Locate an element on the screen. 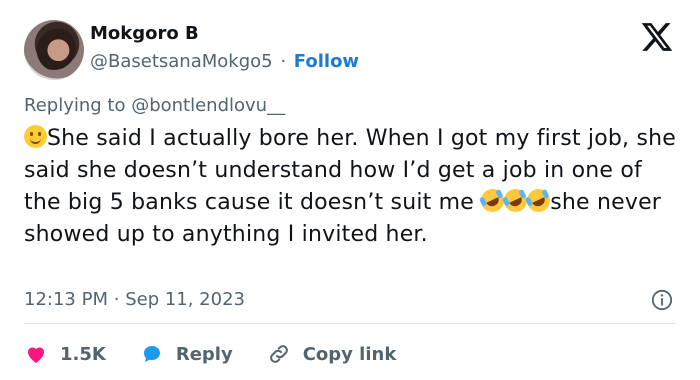 Image resolution: width=700 pixels, height=380 pixels. slightly-smiling-face-icon is located at coordinates (35, 136).